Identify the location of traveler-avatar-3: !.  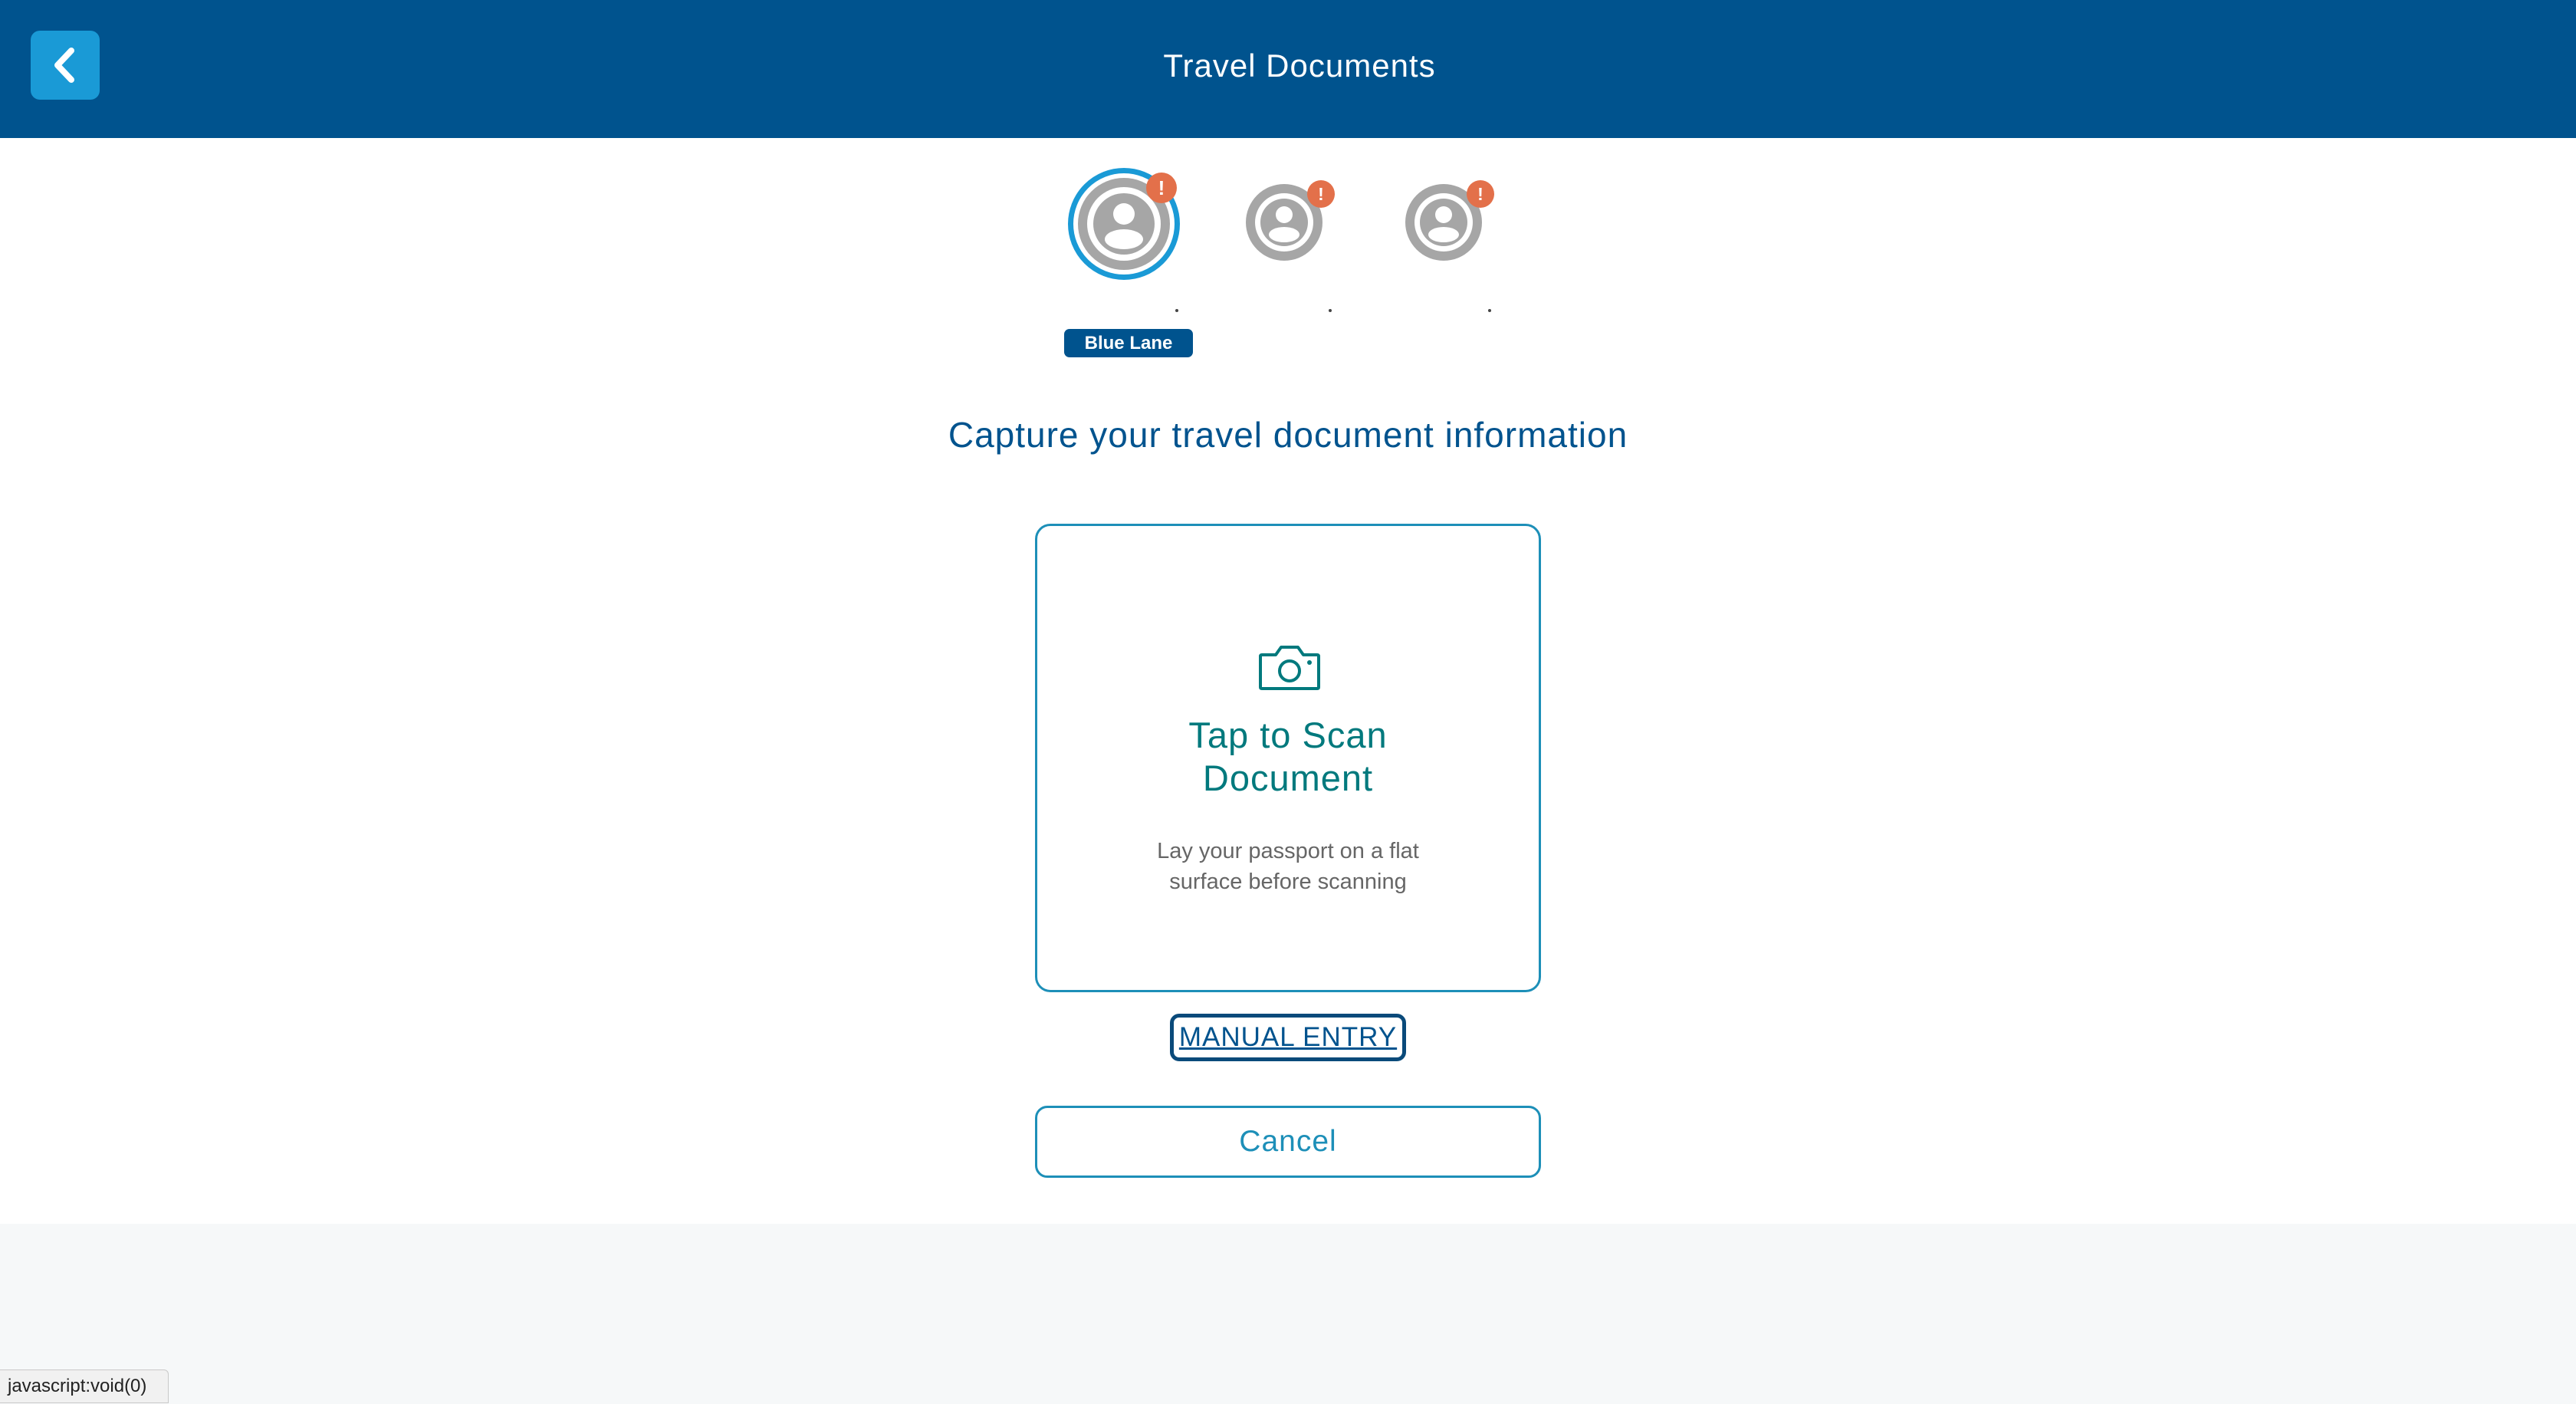
(1451, 246).